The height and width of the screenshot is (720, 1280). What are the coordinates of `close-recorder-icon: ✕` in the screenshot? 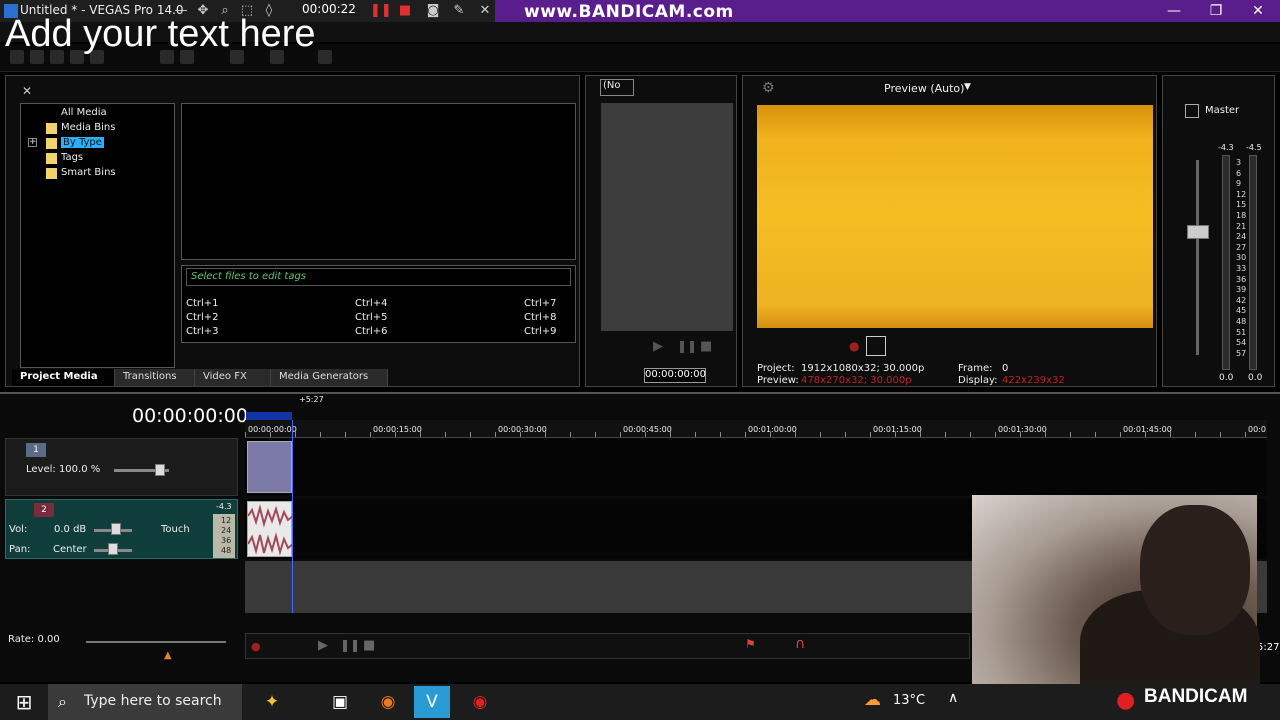 It's located at (485, 11).